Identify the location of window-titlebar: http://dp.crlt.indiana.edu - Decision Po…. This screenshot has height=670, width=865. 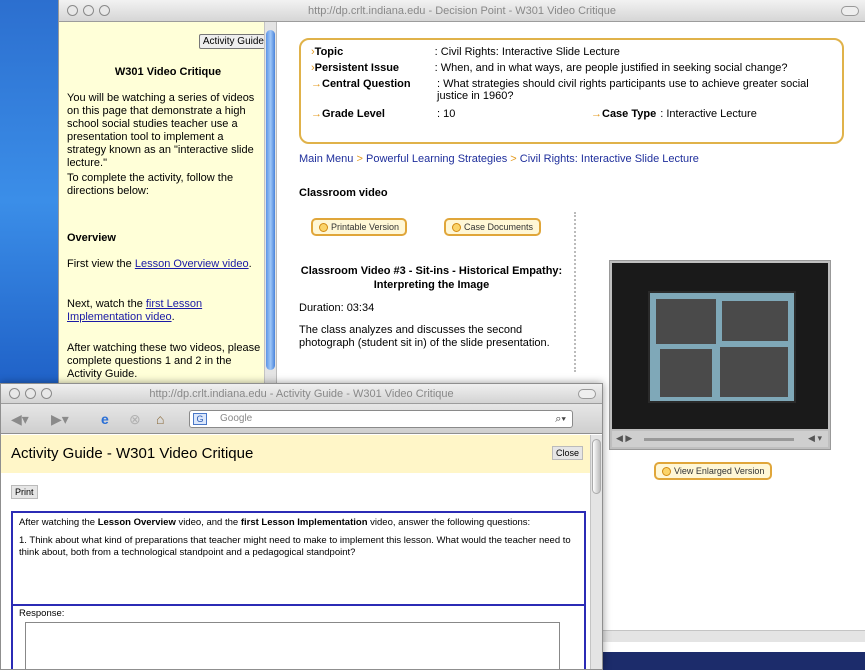
(462, 11).